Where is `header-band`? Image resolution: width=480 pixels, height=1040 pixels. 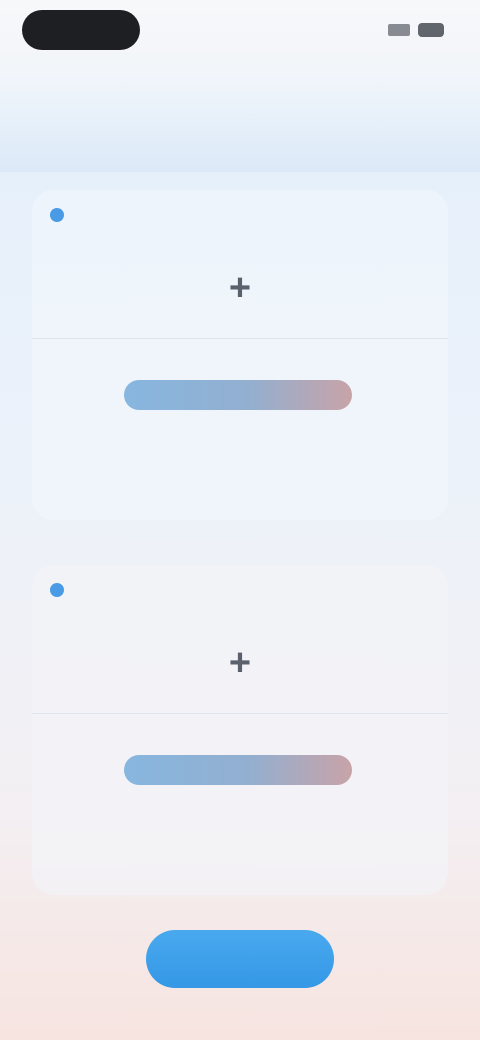
header-band is located at coordinates (240, 122).